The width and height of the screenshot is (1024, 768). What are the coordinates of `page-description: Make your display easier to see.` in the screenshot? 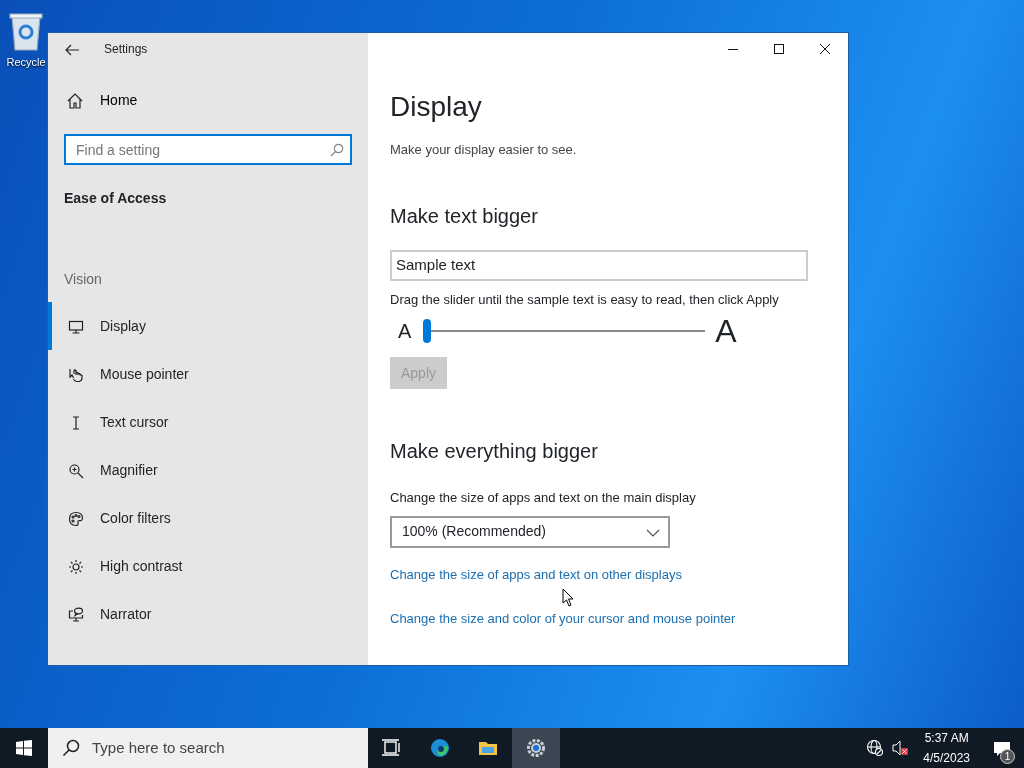 It's located at (484, 150).